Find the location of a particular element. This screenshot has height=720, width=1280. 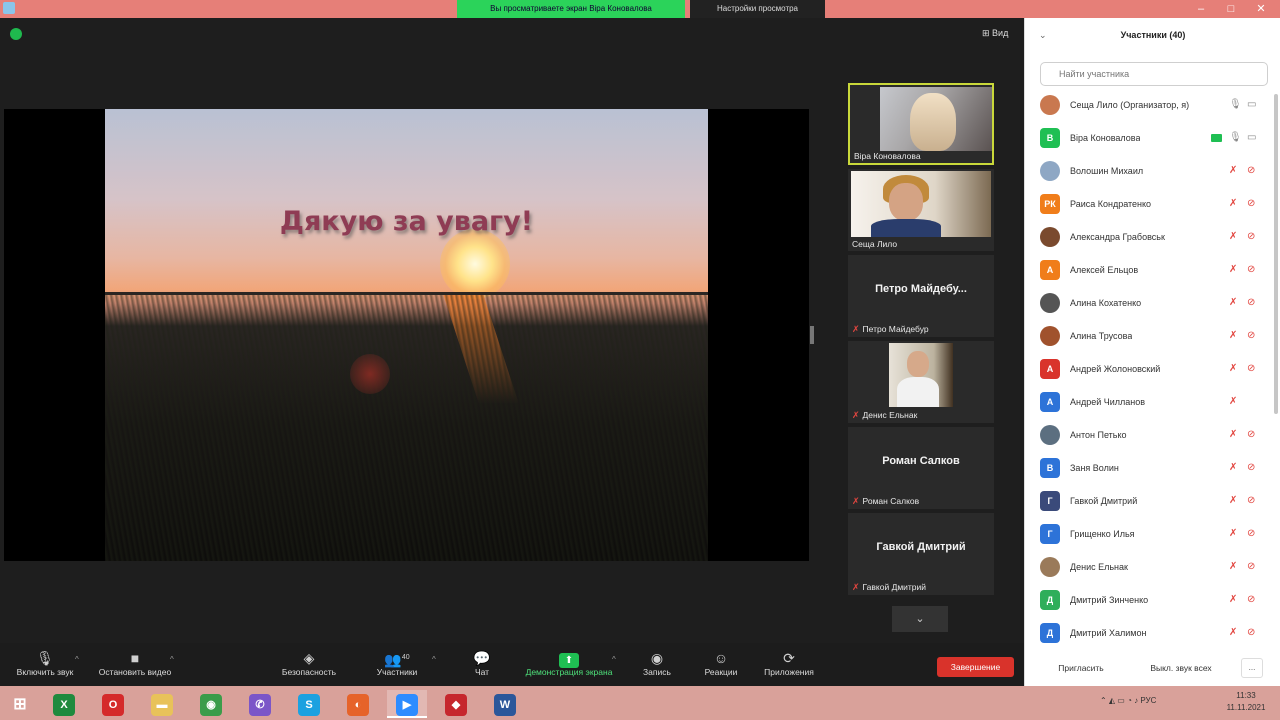

participant-name: Сеща Лило (Организатор, я) is located at coordinates (1130, 105).